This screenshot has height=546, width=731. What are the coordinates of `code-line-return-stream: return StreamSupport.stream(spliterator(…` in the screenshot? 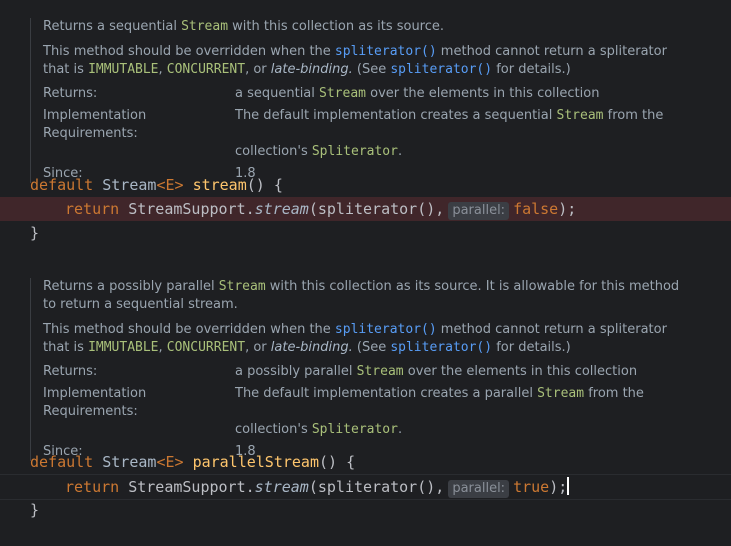 It's located at (365, 209).